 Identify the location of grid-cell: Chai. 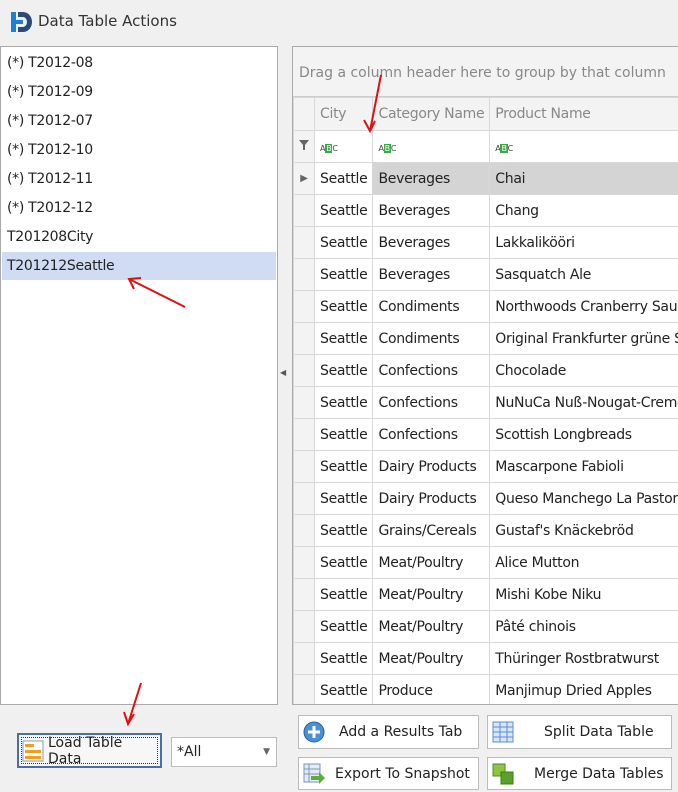
(583, 178).